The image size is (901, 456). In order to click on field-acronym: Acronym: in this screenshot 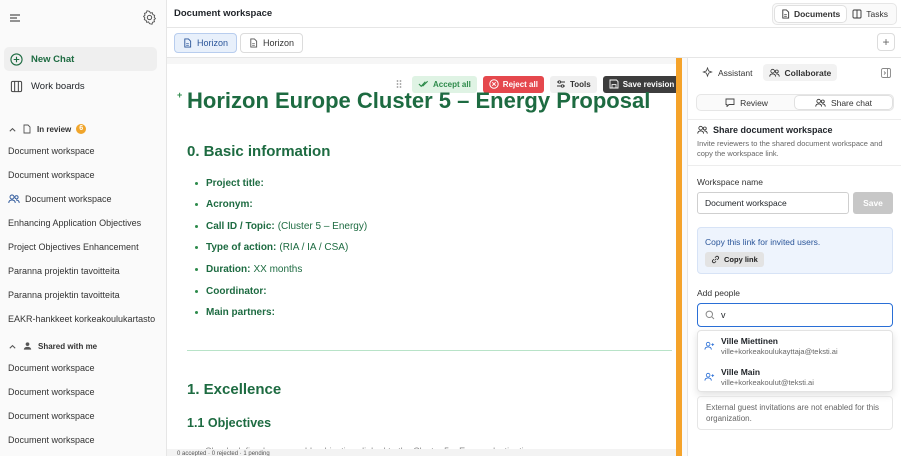, I will do `click(225, 204)`.